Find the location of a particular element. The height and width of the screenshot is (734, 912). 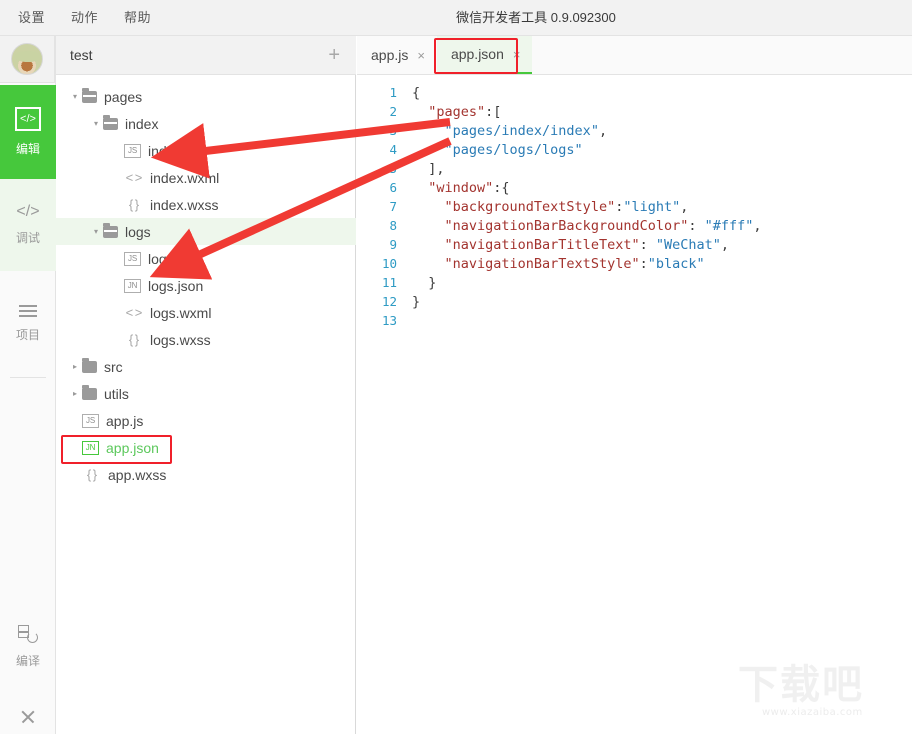

tree-item-app-js: ▾JS app.js is located at coordinates (206, 420).